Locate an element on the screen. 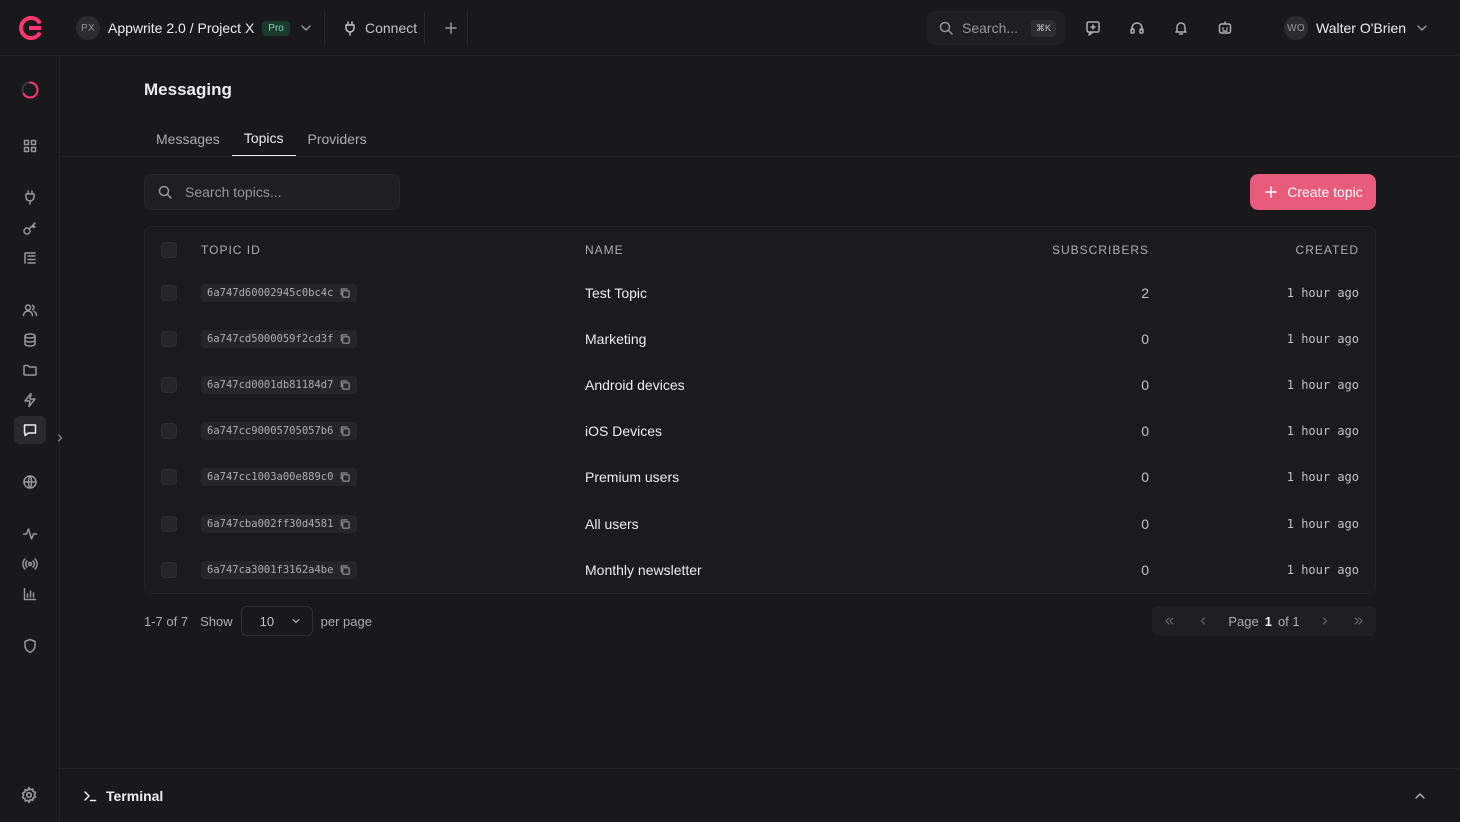 The height and width of the screenshot is (822, 1460). topic-id-cell: 6a747d60002945c0bc4c is located at coordinates (279, 293).